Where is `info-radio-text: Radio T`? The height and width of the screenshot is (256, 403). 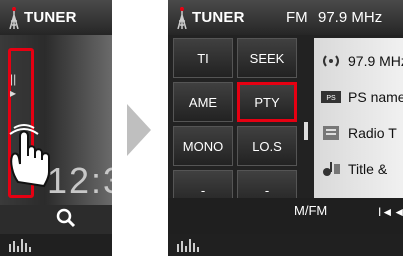 info-radio-text: Radio T is located at coordinates (372, 133).